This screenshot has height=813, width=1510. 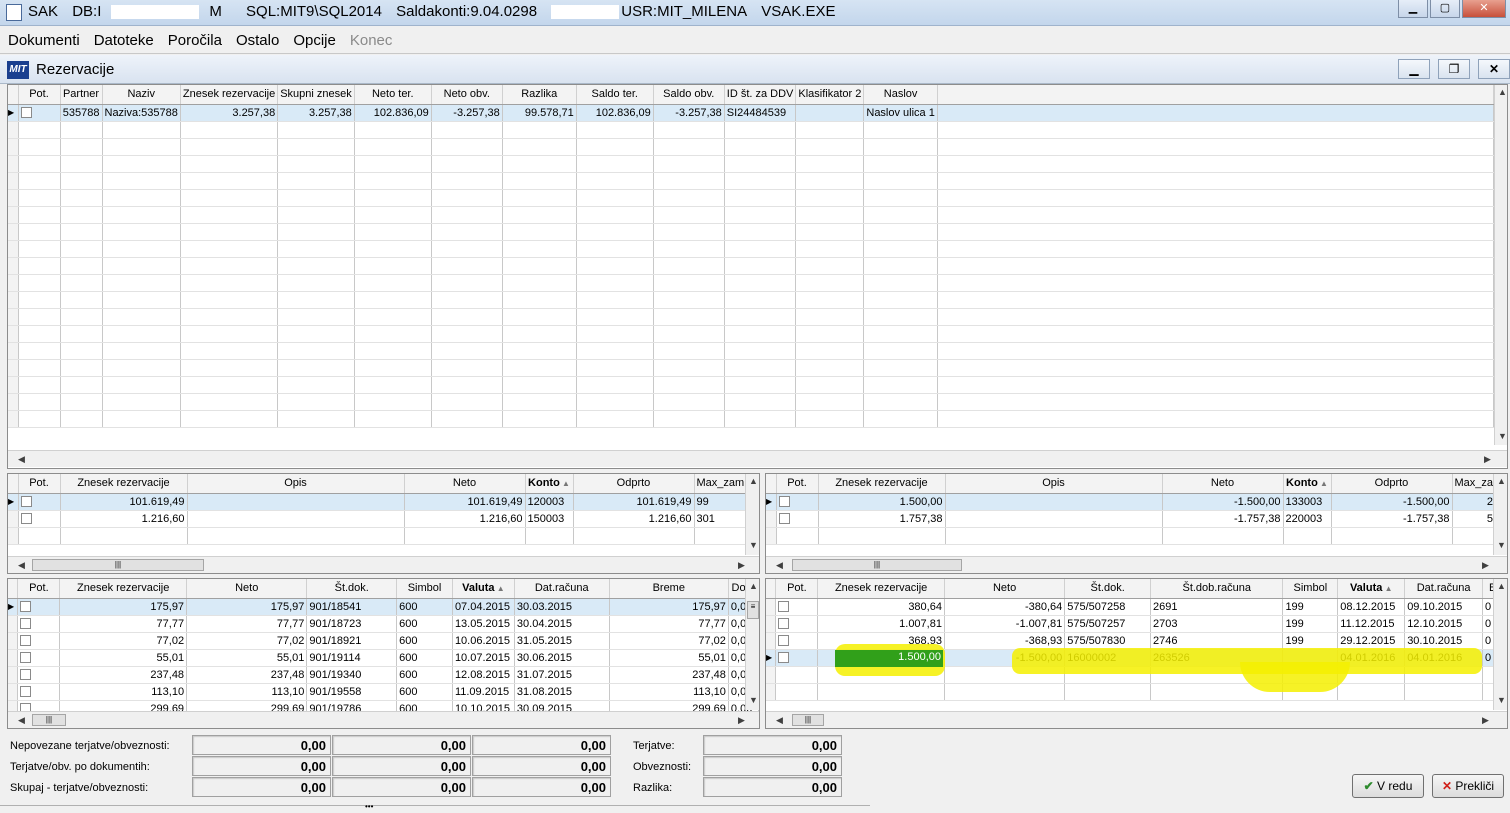 I want to click on col-naslov: Naslov, so click(x=900, y=95).